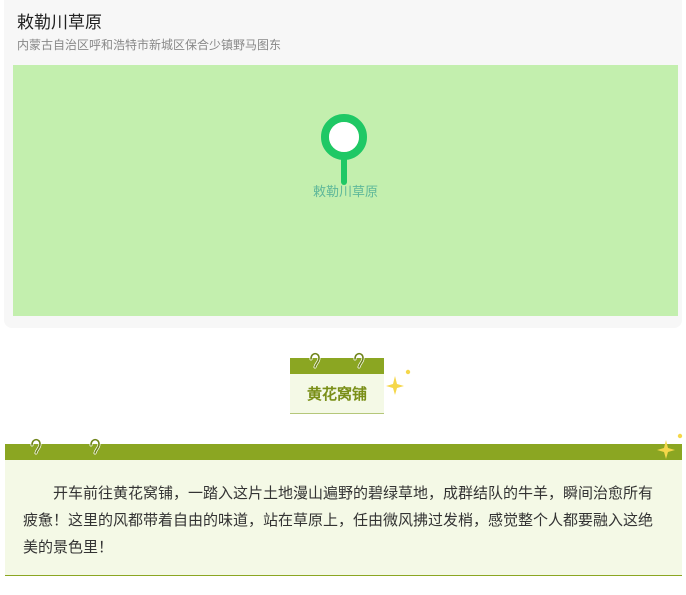 The image size is (686, 595). Describe the element at coordinates (344, 149) in the screenshot. I see `map-pin-icon` at that location.